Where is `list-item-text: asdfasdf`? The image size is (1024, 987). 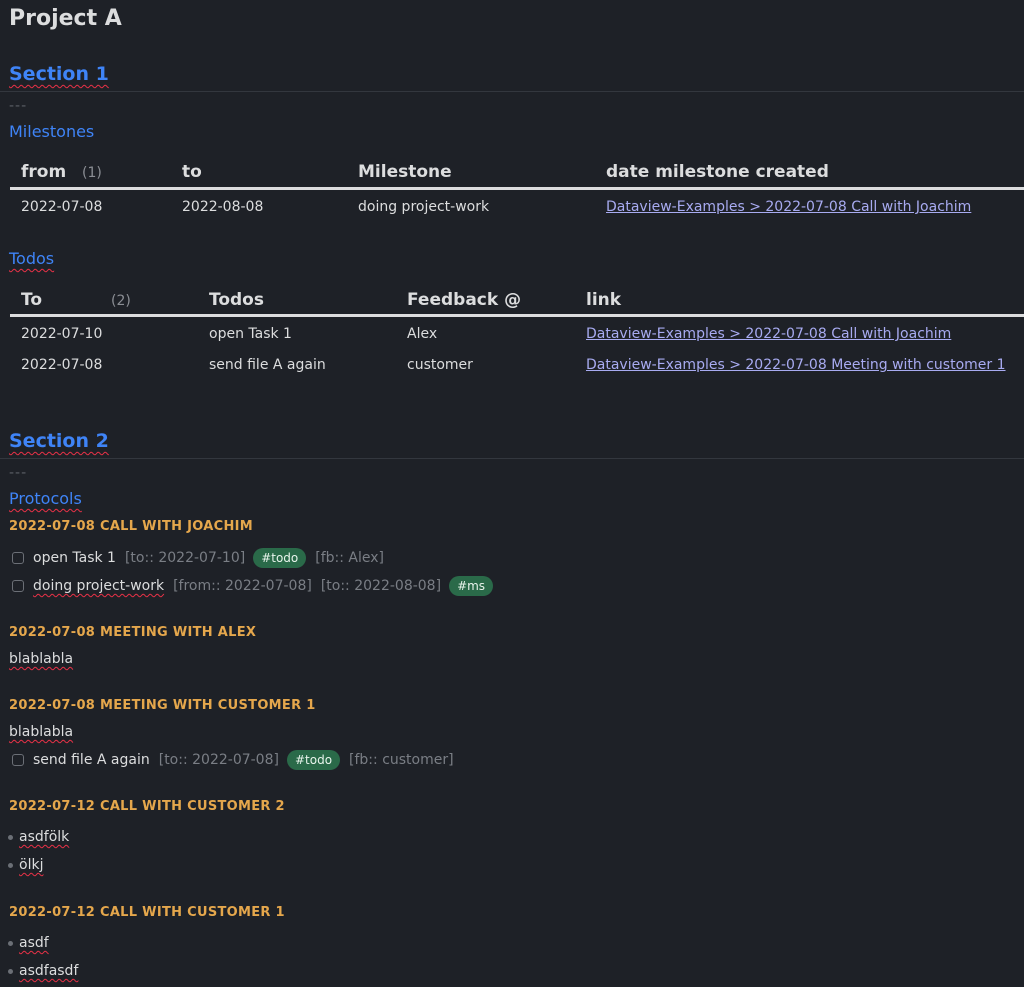 list-item-text: asdfasdf is located at coordinates (49, 971).